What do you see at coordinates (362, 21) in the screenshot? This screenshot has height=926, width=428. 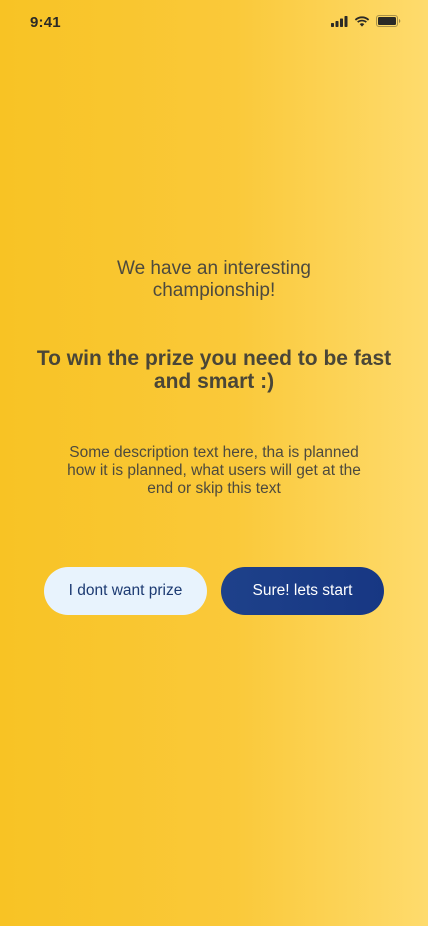 I see `wifi-icon` at bounding box center [362, 21].